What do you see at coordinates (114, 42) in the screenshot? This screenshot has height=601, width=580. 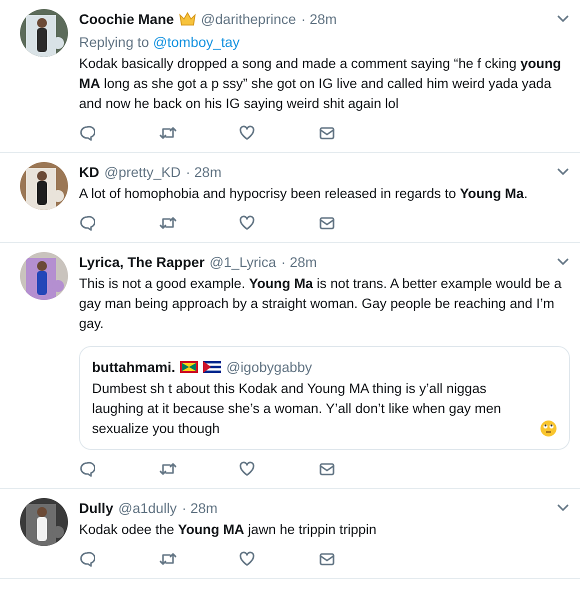 I see `replying-label: Replying to` at bounding box center [114, 42].